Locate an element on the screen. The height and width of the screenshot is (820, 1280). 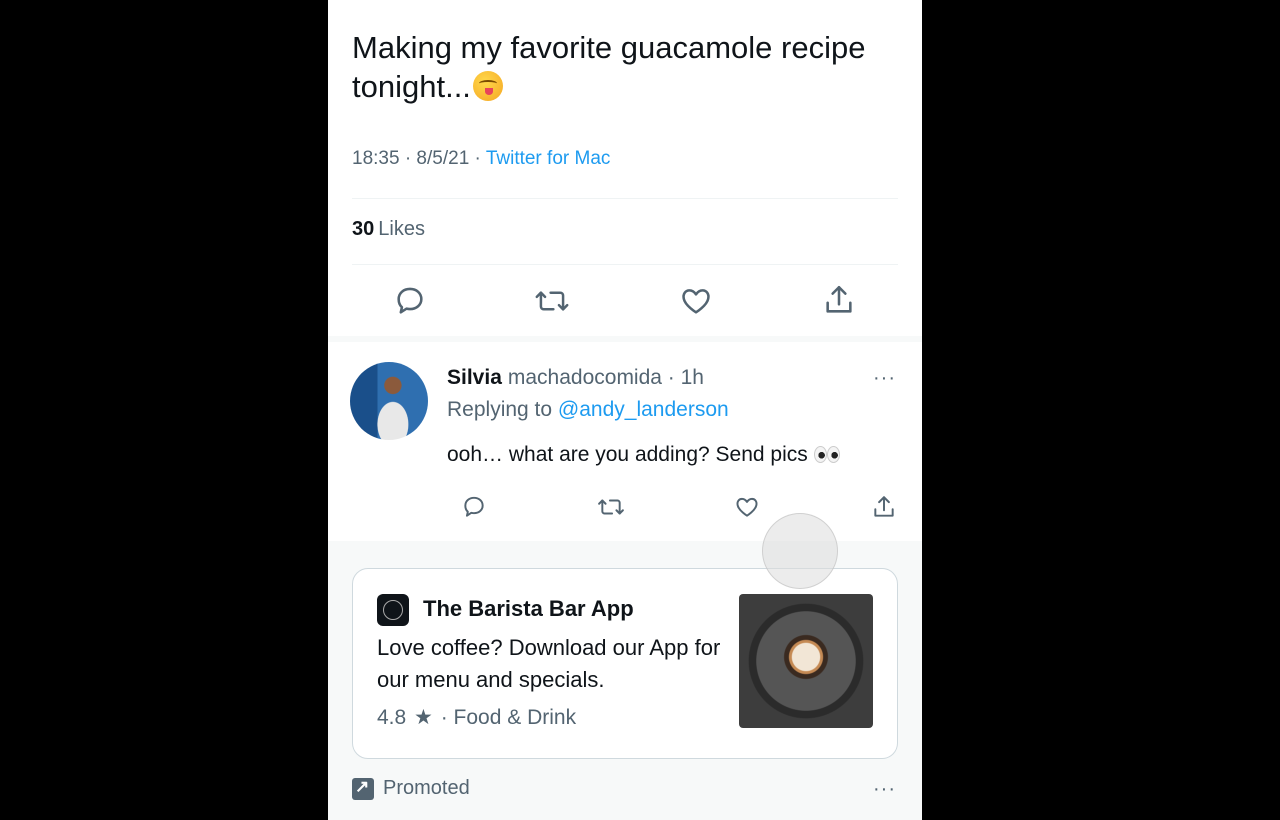
app-rating-category: 4.8 ★ · Food & Drink is located at coordinates (476, 717).